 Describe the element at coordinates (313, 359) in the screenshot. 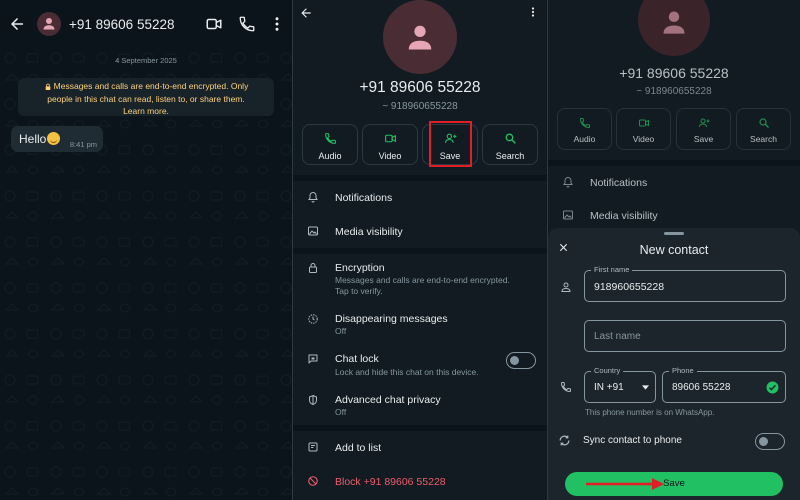

I see `chat-lock-icon` at that location.